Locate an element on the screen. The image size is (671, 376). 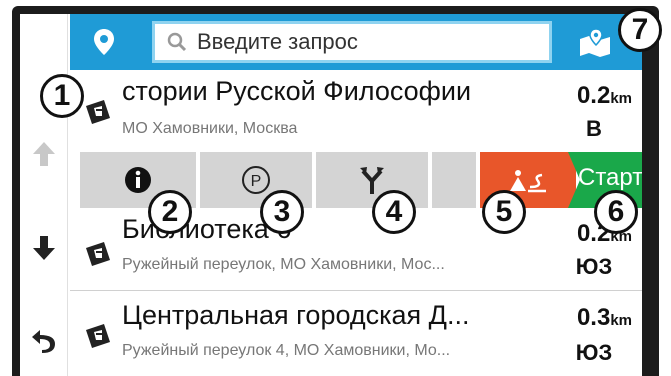
search-input: Введите запрос is located at coordinates (352, 42).